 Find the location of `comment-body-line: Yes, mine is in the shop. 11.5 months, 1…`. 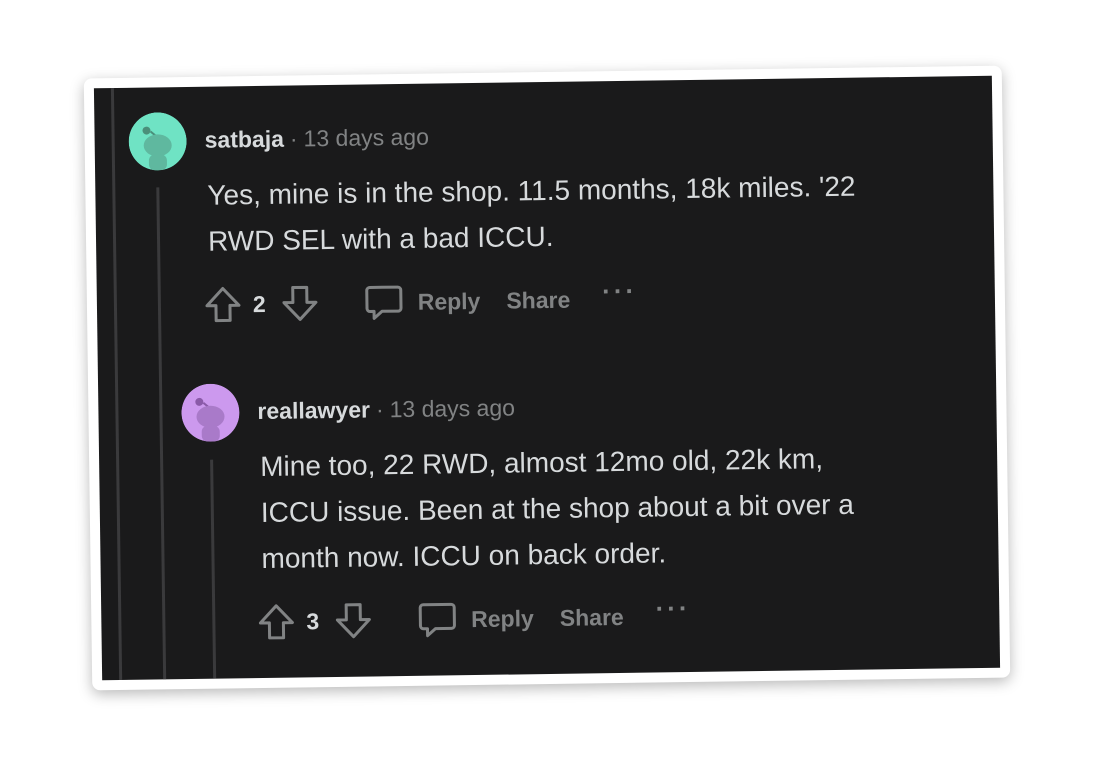

comment-body-line: Yes, mine is in the shop. 11.5 months, 1… is located at coordinates (531, 190).